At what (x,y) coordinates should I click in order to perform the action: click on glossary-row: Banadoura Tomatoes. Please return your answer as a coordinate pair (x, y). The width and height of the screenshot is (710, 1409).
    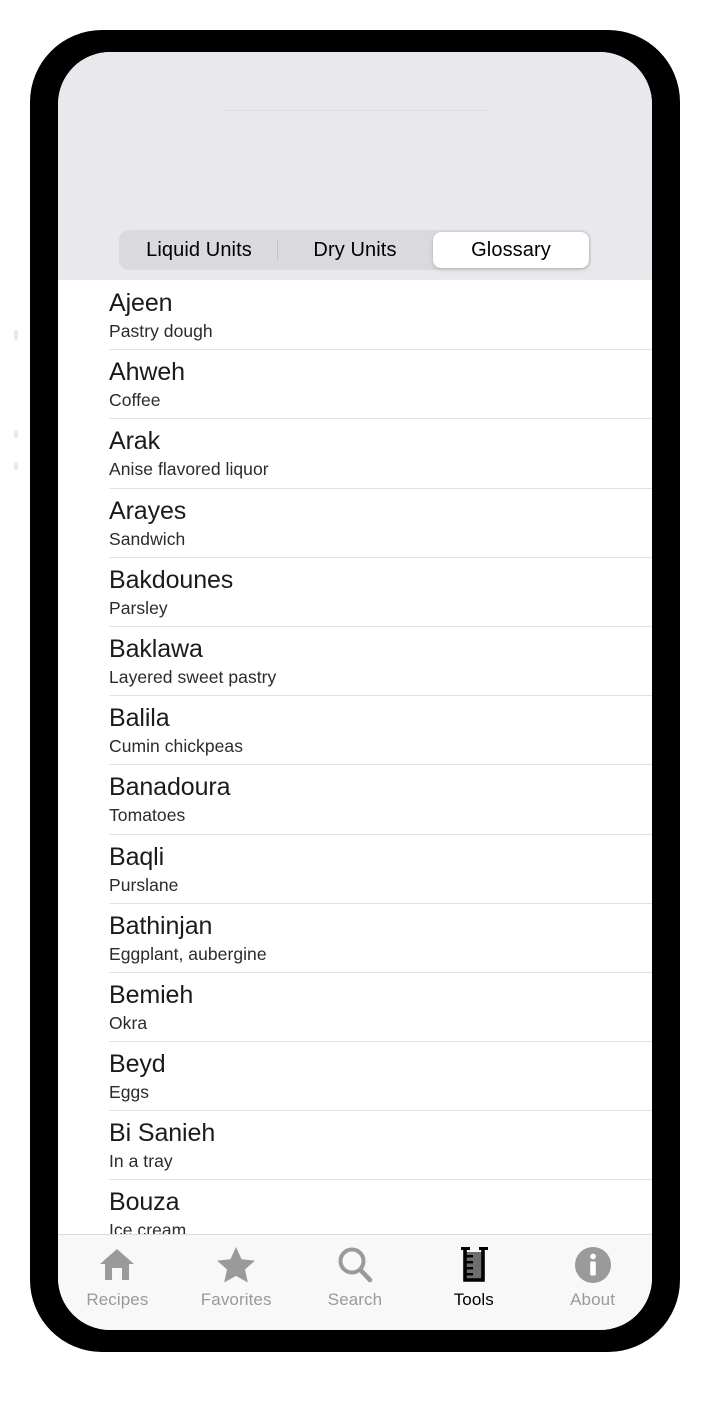
    Looking at the image, I should click on (355, 799).